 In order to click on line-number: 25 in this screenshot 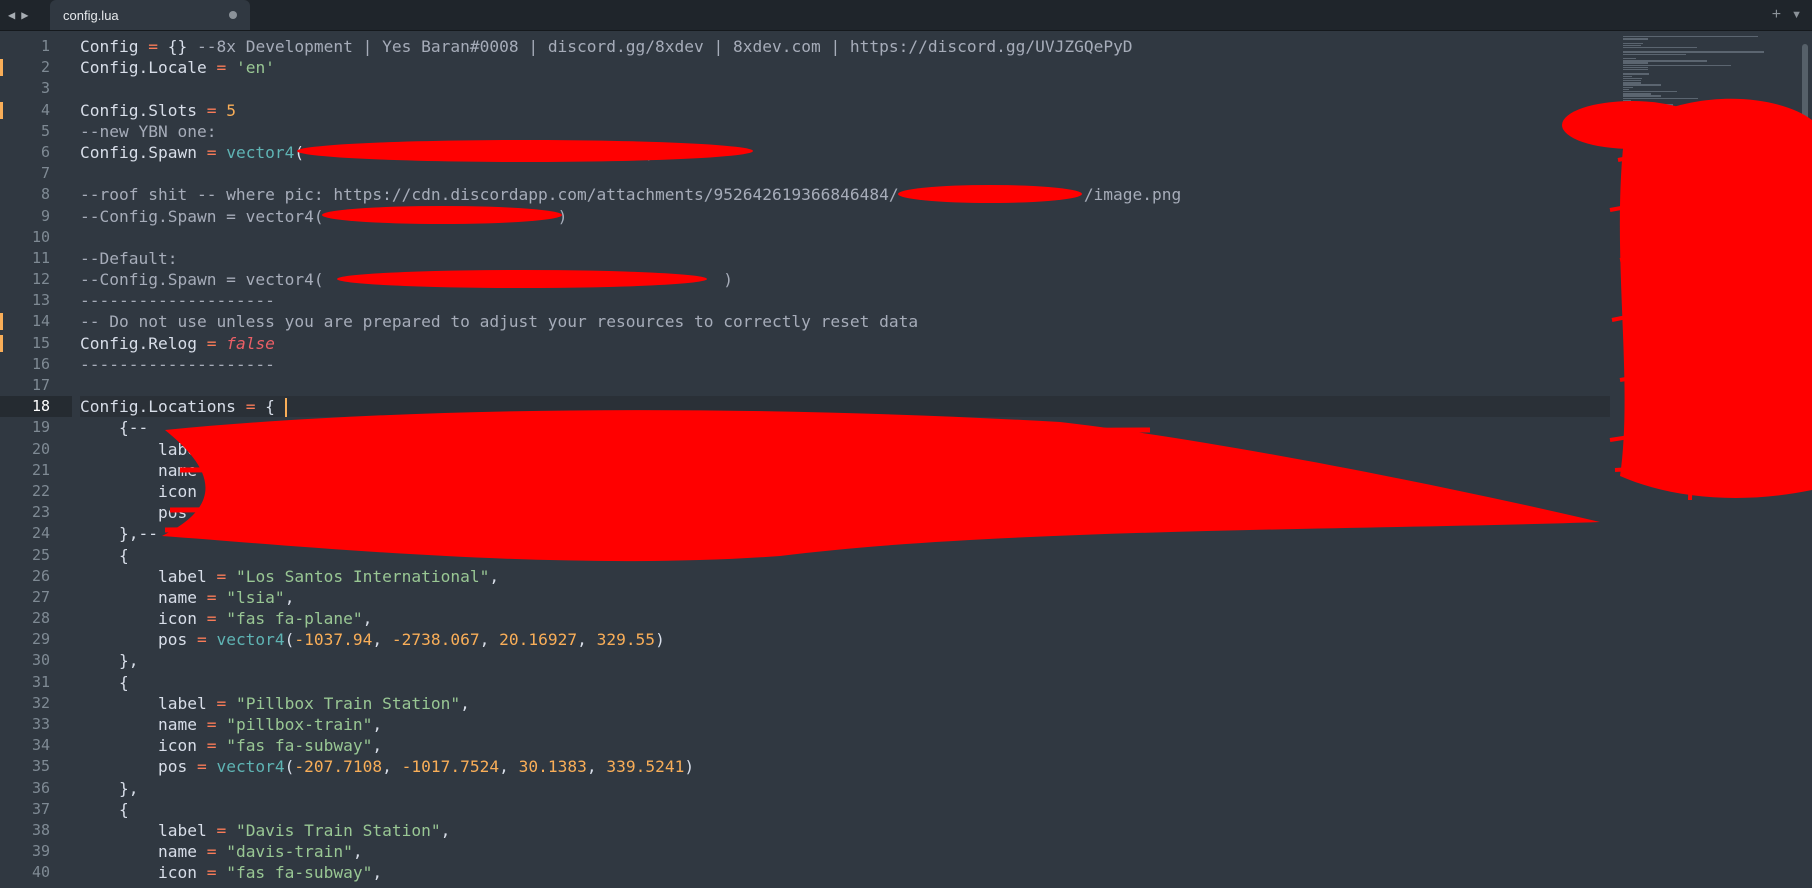, I will do `click(36, 555)`.